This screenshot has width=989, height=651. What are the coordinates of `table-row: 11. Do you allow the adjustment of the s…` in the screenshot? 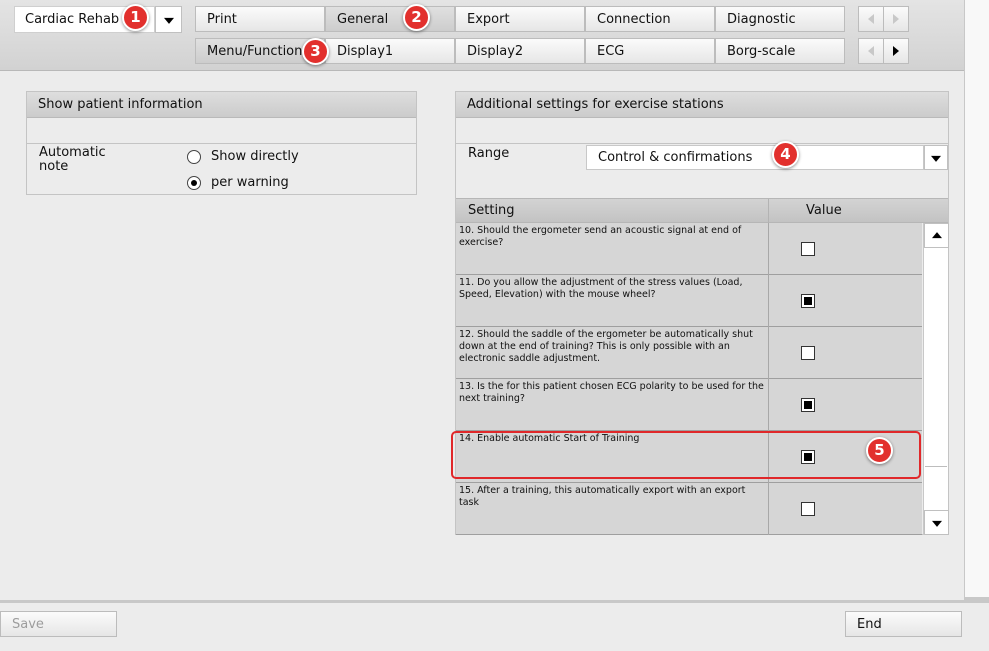 It's located at (689, 301).